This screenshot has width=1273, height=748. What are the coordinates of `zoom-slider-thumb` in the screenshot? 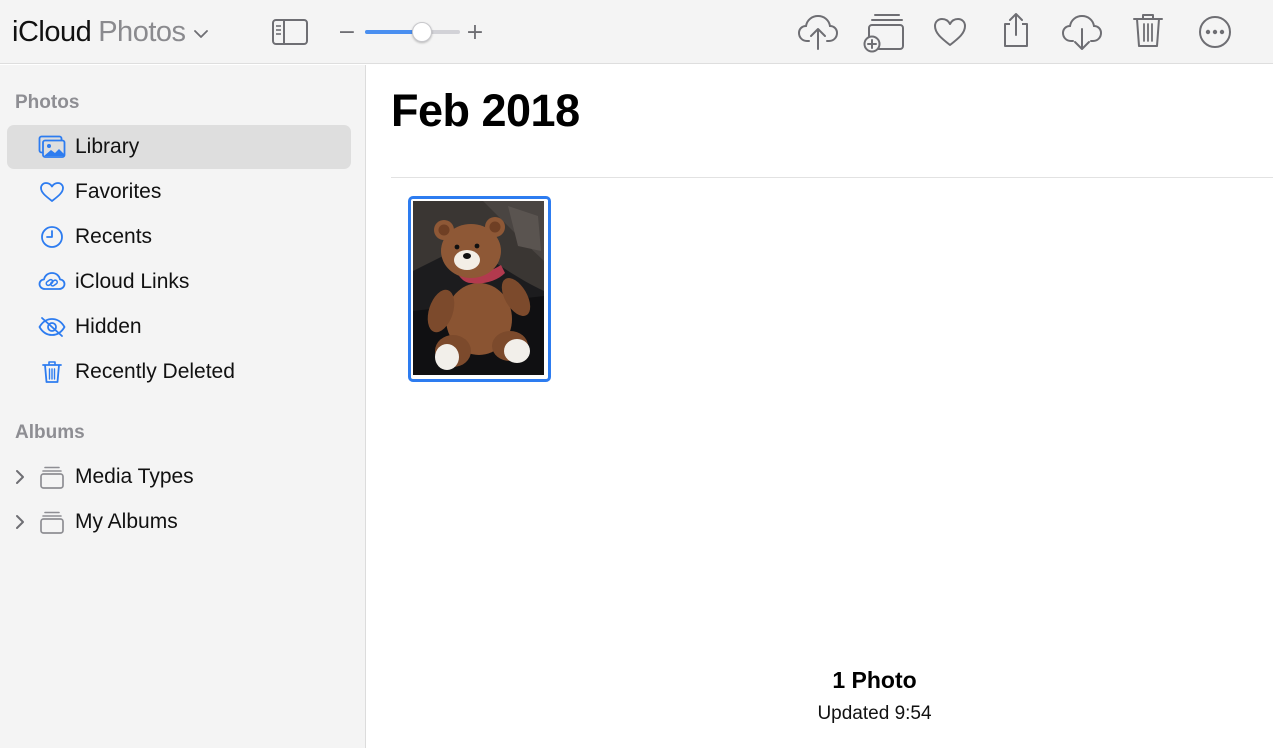 It's located at (422, 32).